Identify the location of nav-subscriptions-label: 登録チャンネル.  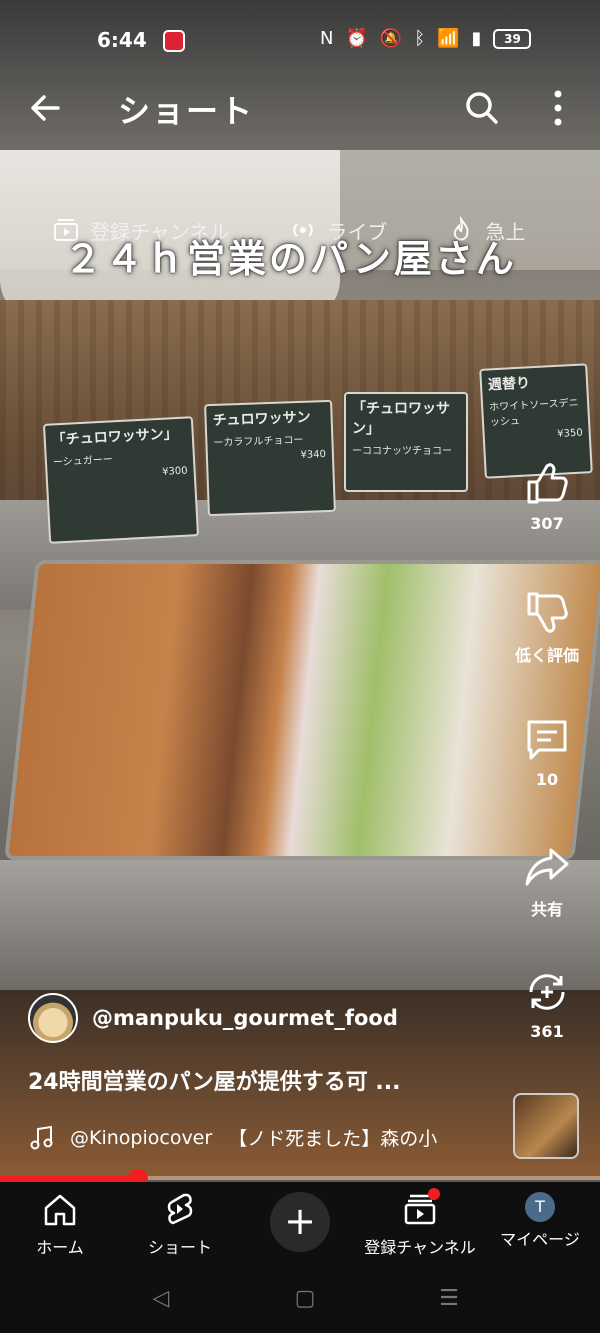
(420, 1247).